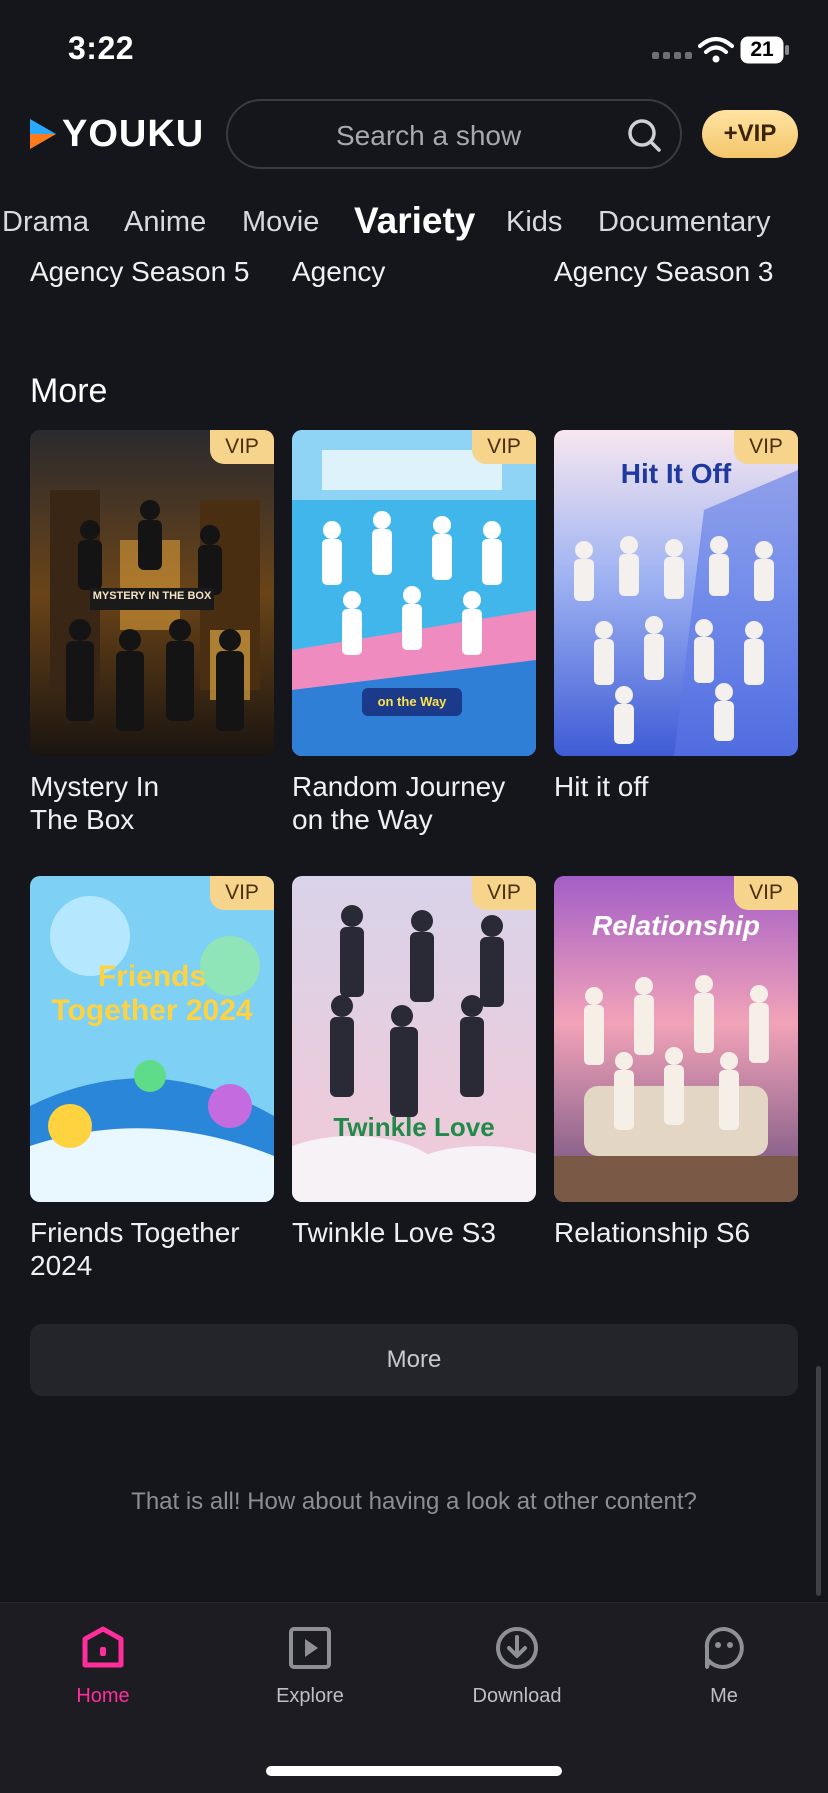 The image size is (828, 1793). What do you see at coordinates (414, 221) in the screenshot?
I see `tab-variety: Variety` at bounding box center [414, 221].